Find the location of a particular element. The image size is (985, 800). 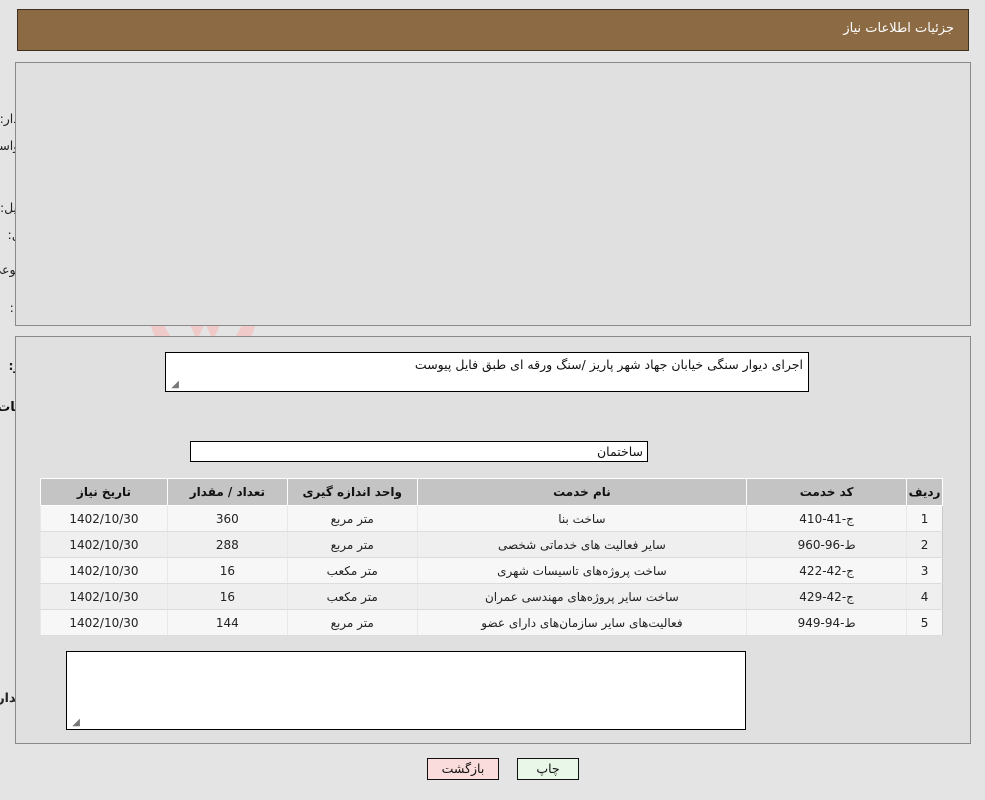

print-button: چاپ is located at coordinates (549, 769).